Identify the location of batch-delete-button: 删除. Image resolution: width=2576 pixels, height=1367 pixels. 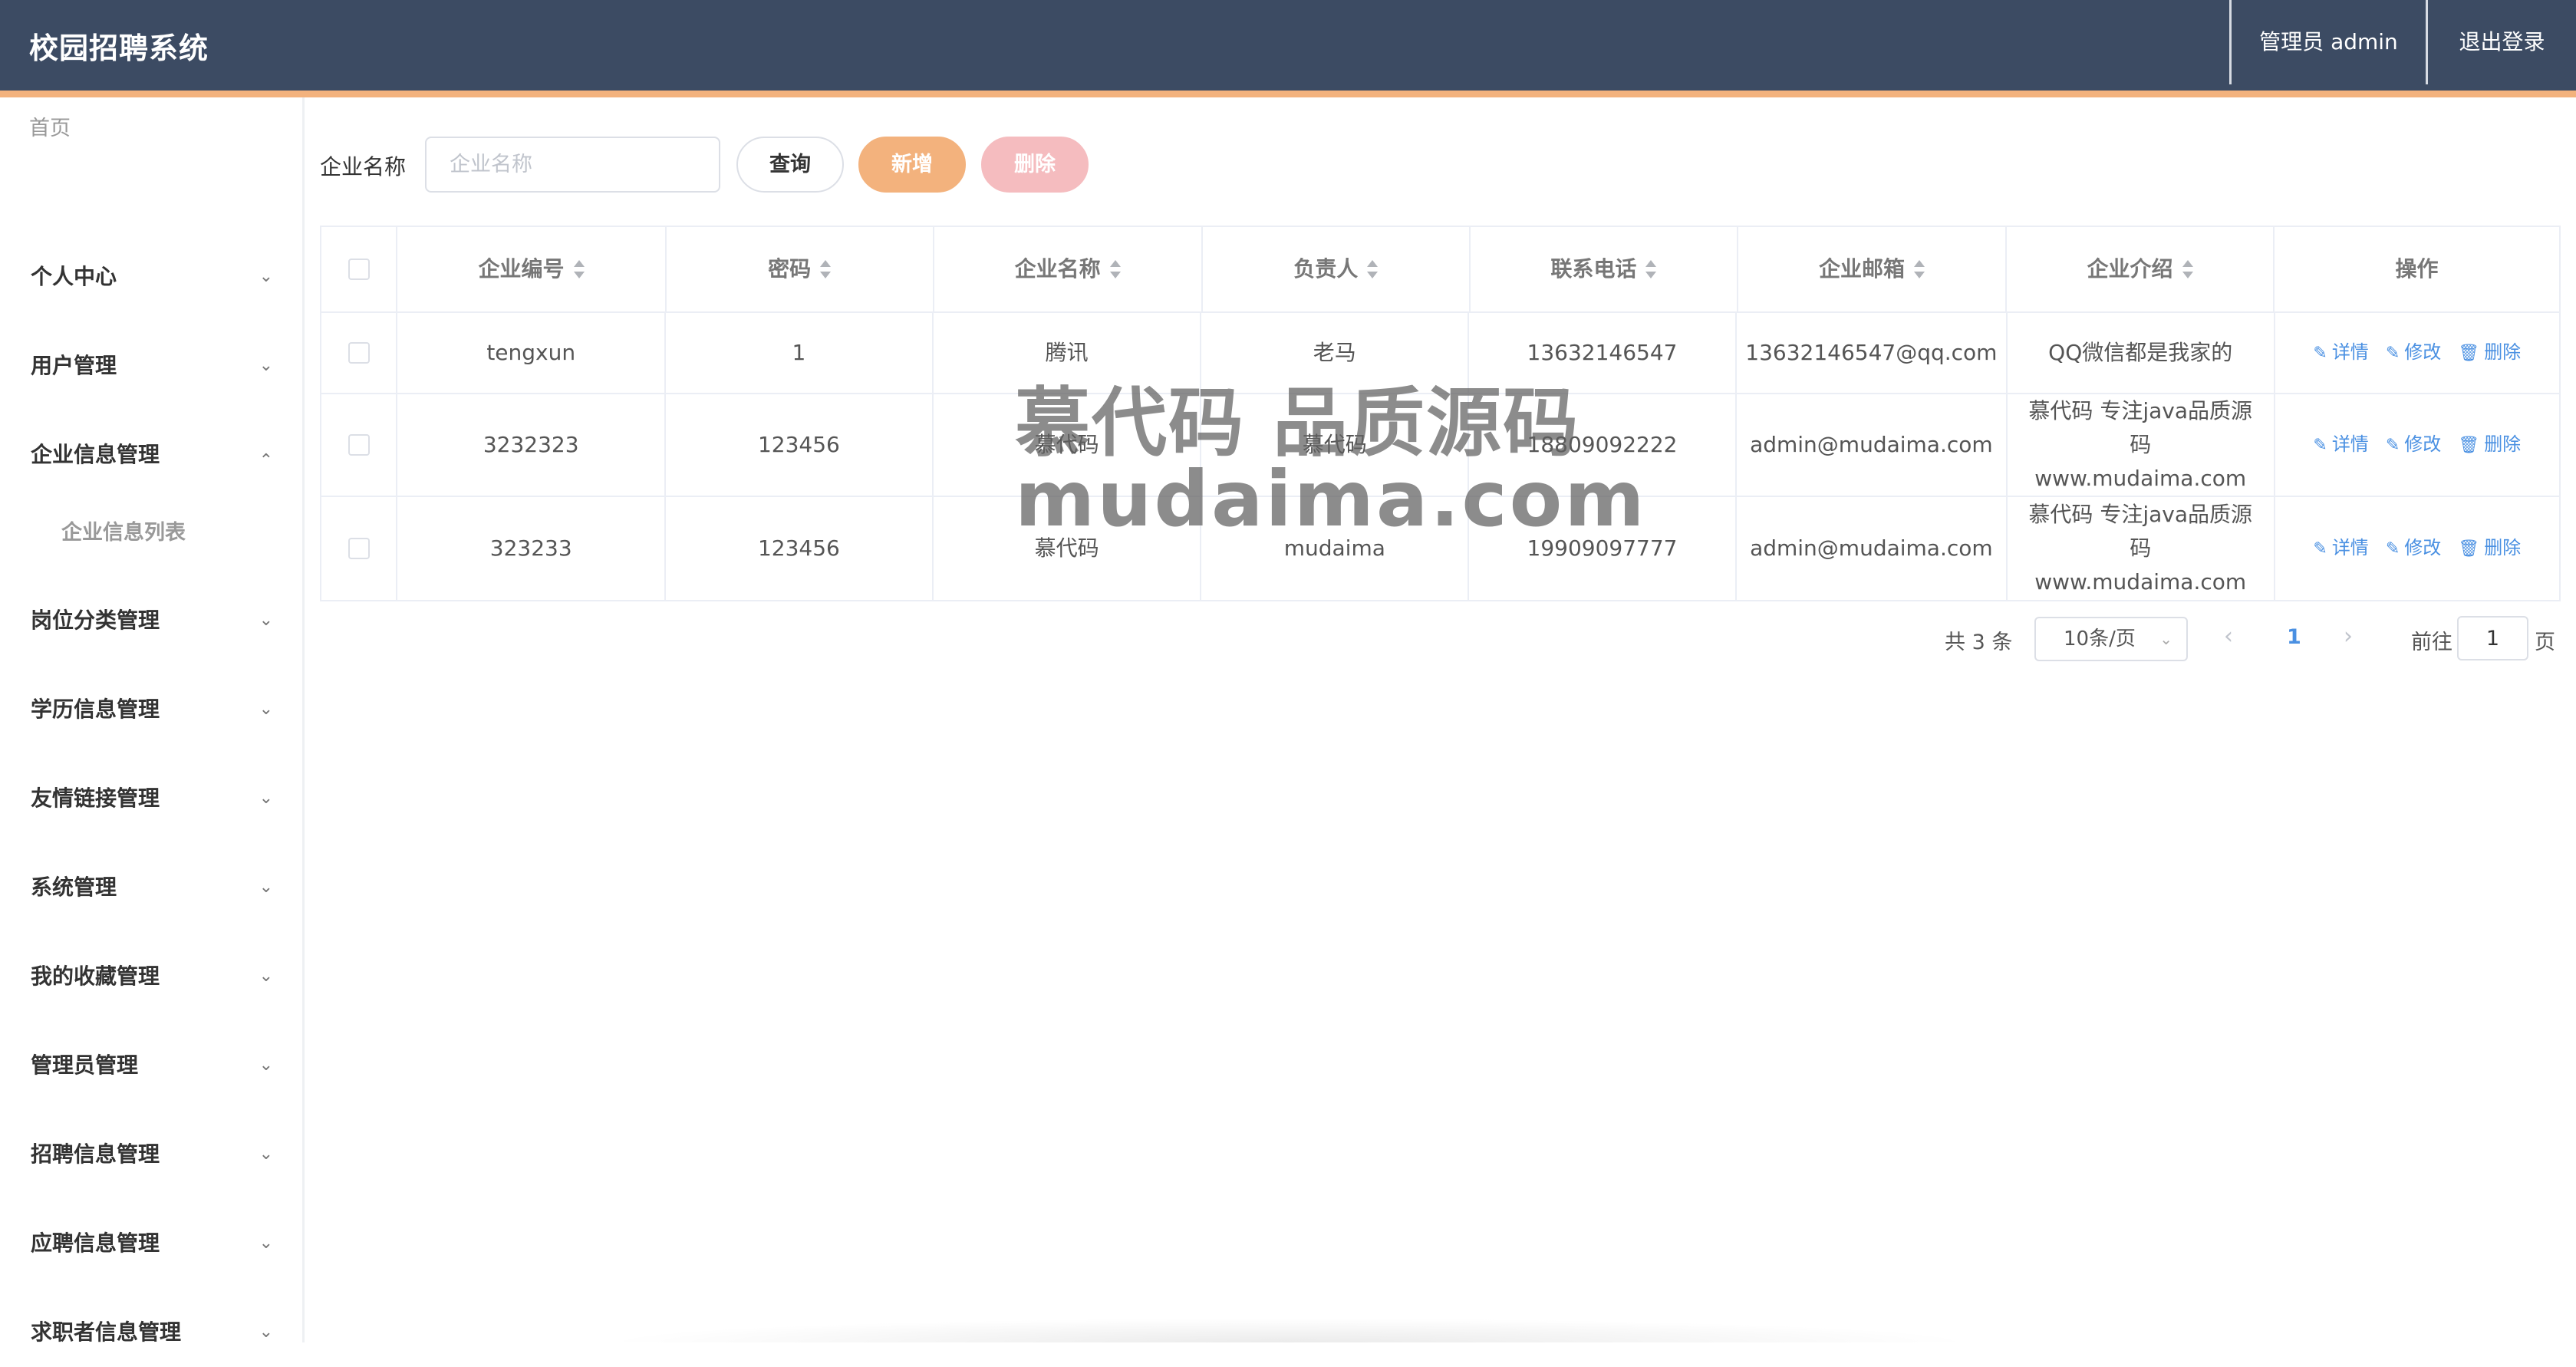
(1035, 165).